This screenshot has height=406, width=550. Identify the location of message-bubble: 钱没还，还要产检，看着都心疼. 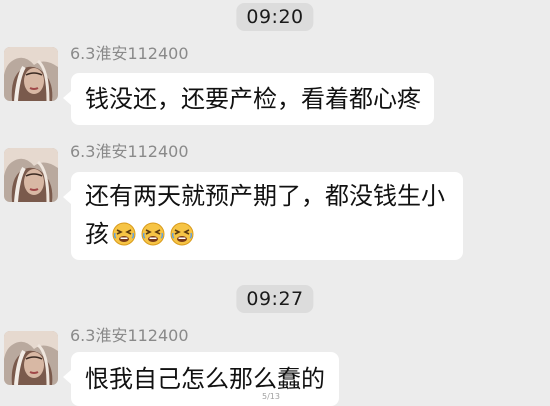
(248, 99).